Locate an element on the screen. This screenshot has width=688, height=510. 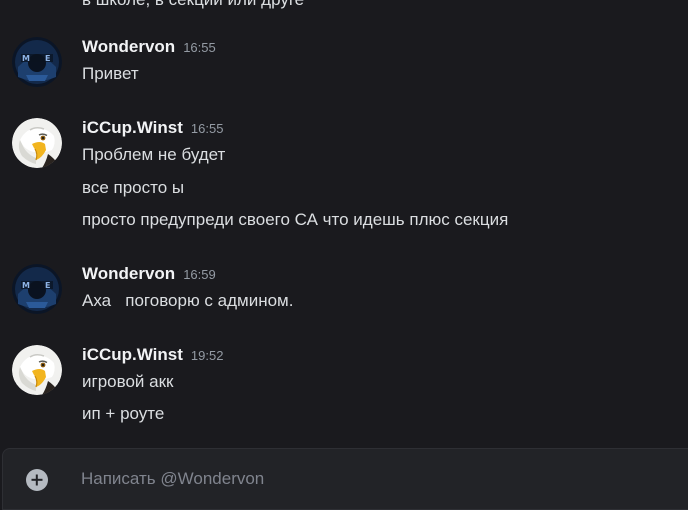
plus-circle-icon is located at coordinates (37, 480).